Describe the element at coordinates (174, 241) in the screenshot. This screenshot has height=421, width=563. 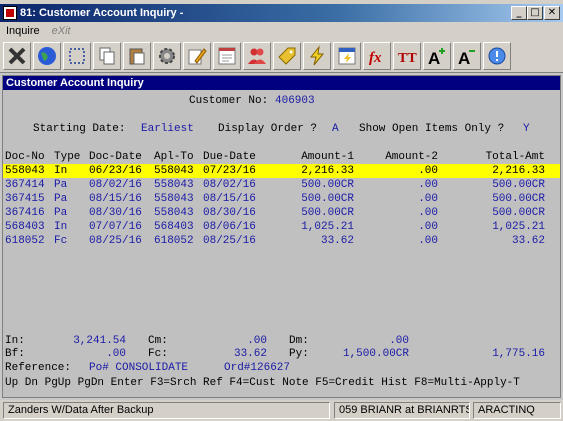
I see `cell-apl: 618052` at that location.